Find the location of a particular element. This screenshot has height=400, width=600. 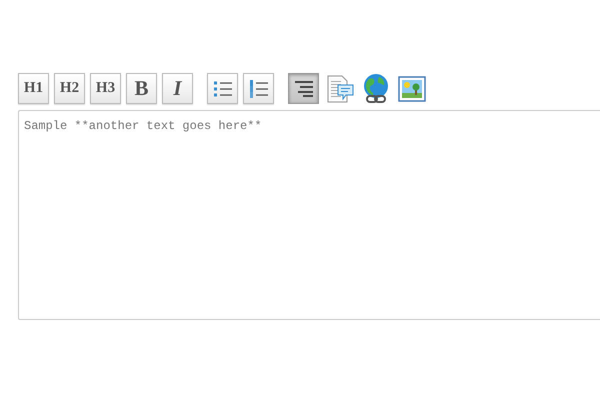

heading-button: H2 is located at coordinates (69, 88).